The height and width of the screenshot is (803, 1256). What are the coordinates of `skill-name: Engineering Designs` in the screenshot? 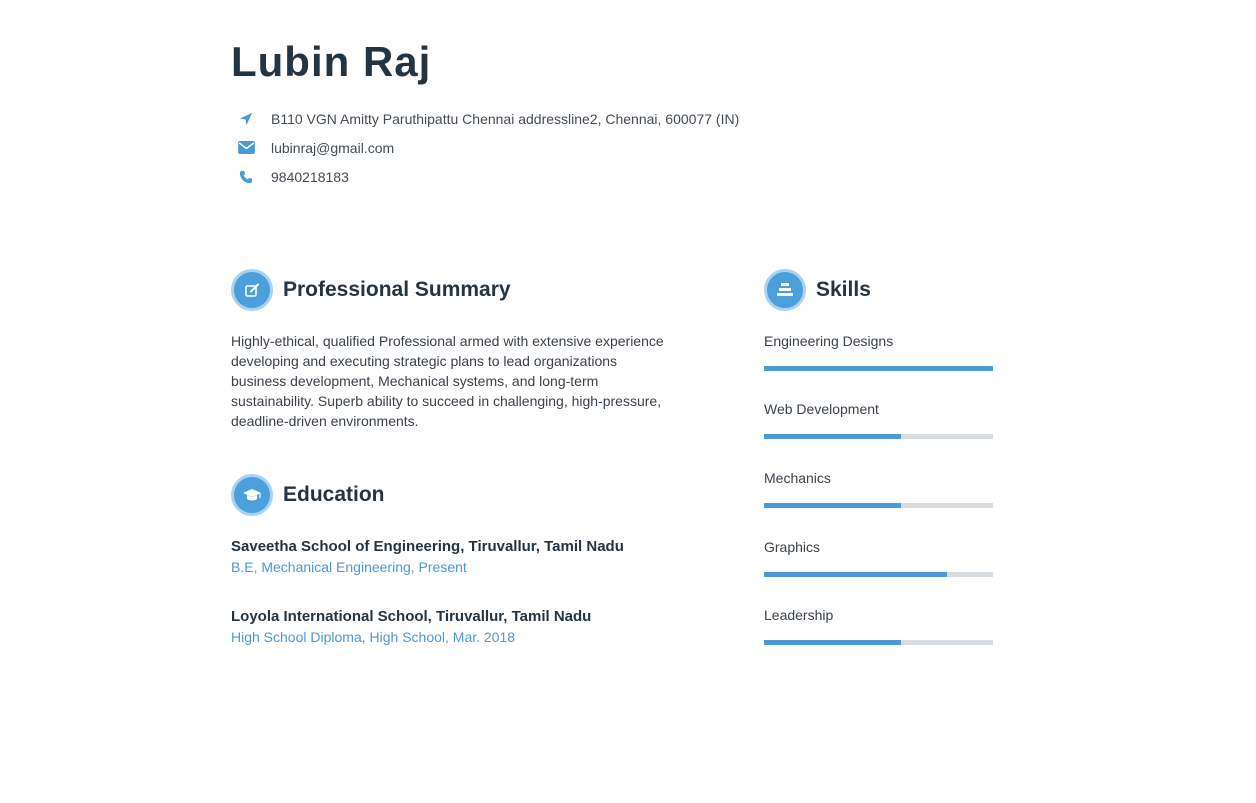 It's located at (829, 341).